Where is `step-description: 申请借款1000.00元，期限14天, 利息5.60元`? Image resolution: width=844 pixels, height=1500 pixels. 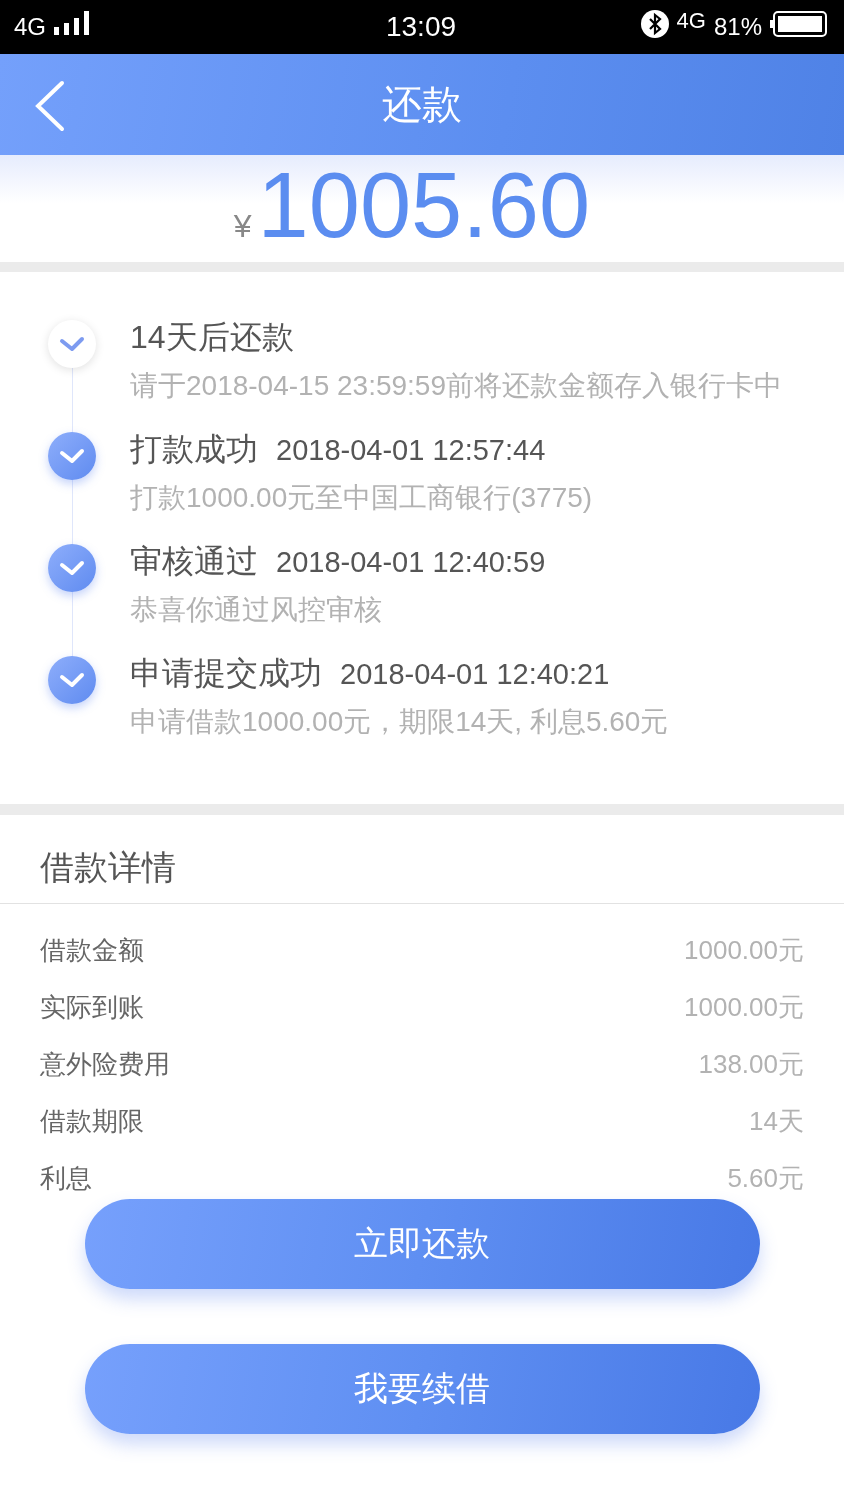 step-description: 申请借款1000.00元，期限14天, 利息5.60元 is located at coordinates (400, 722).